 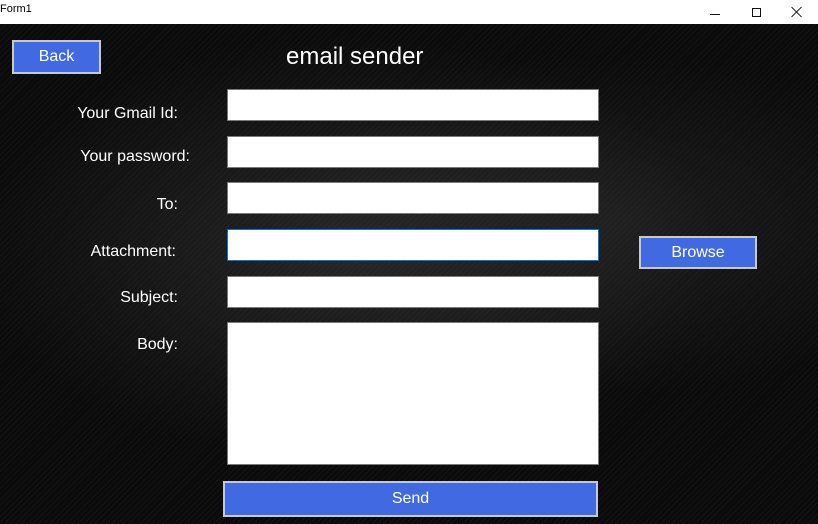 I want to click on subject-field, so click(x=413, y=292).